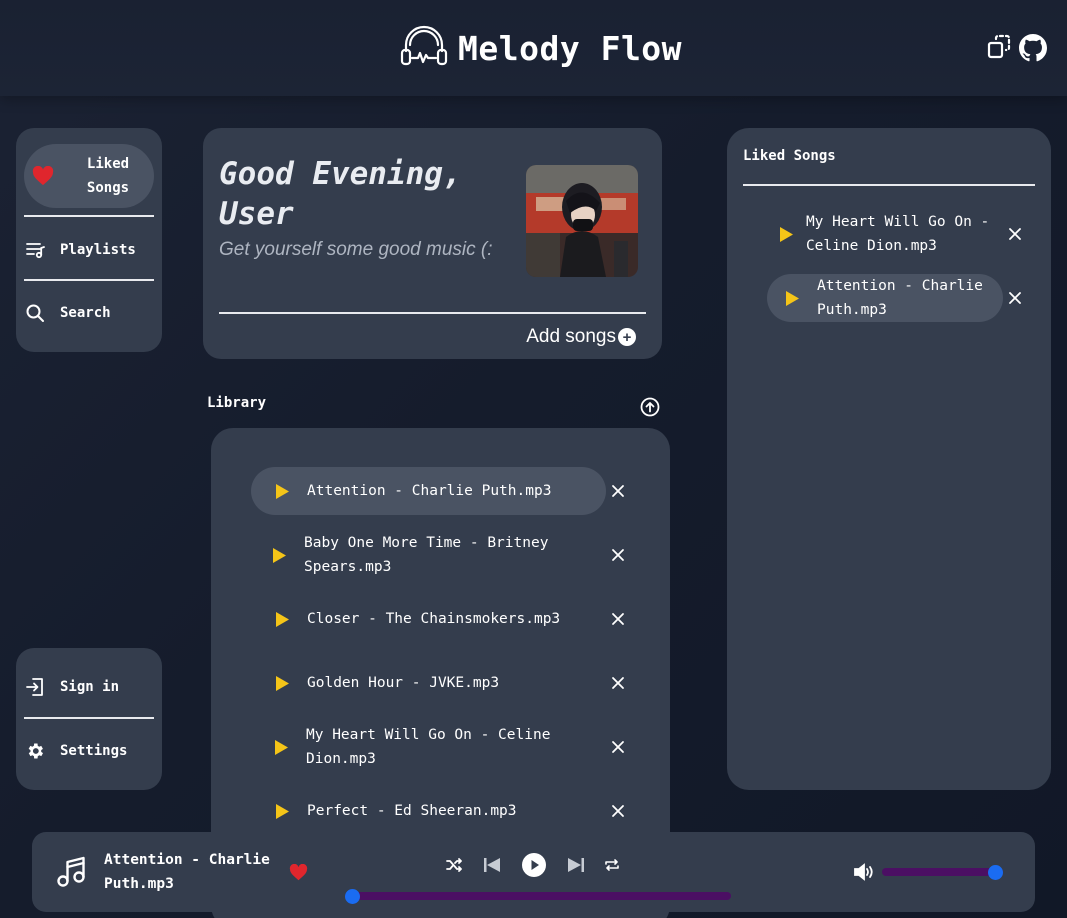 The width and height of the screenshot is (1067, 918). I want to click on playlist-icon, so click(35, 250).